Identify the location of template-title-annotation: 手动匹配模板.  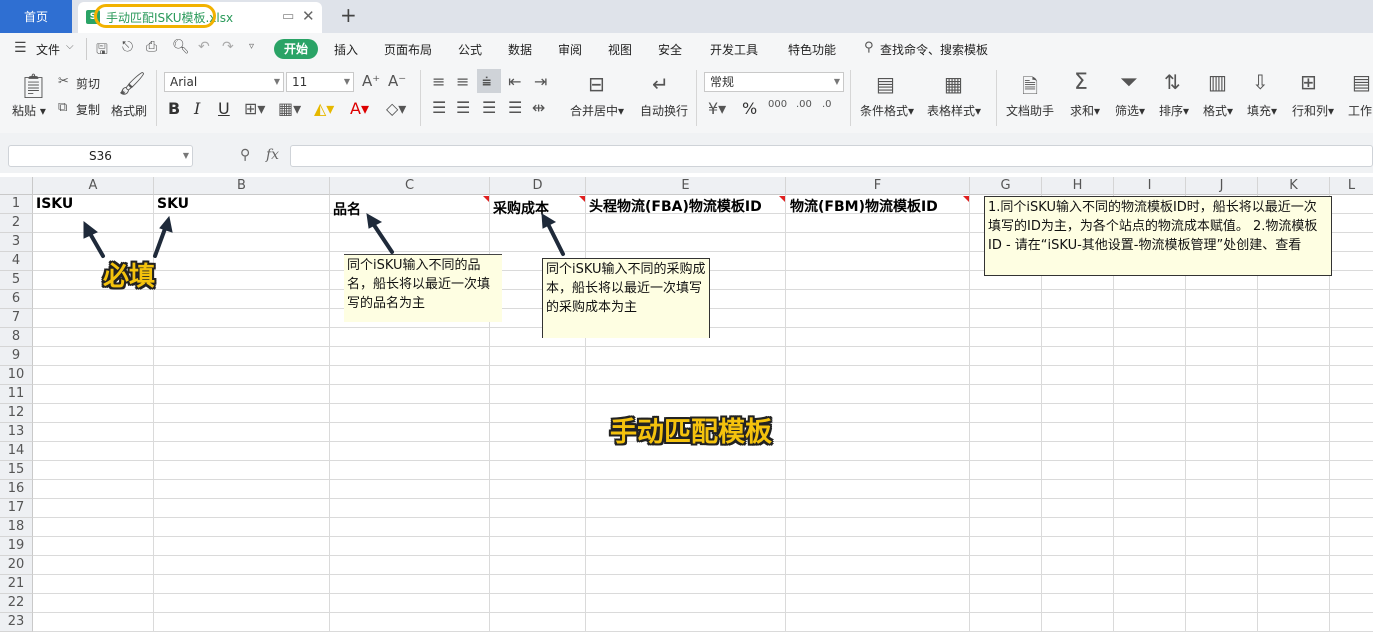
(691, 432).